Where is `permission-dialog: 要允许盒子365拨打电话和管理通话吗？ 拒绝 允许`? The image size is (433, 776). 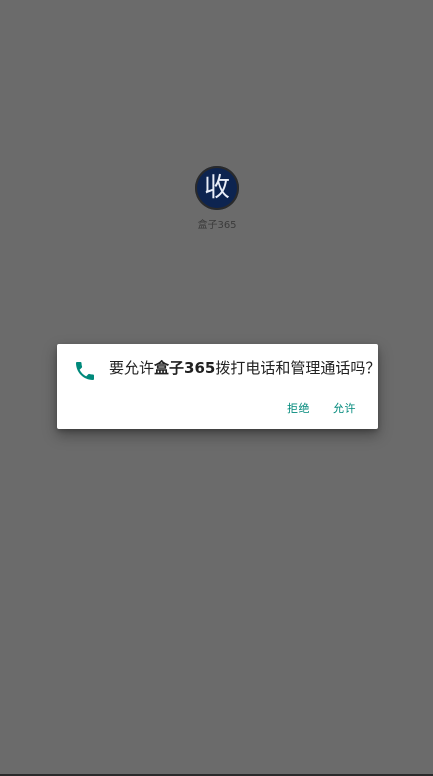 permission-dialog: 要允许盒子365拨打电话和管理通话吗？ 拒绝 允许 is located at coordinates (218, 386).